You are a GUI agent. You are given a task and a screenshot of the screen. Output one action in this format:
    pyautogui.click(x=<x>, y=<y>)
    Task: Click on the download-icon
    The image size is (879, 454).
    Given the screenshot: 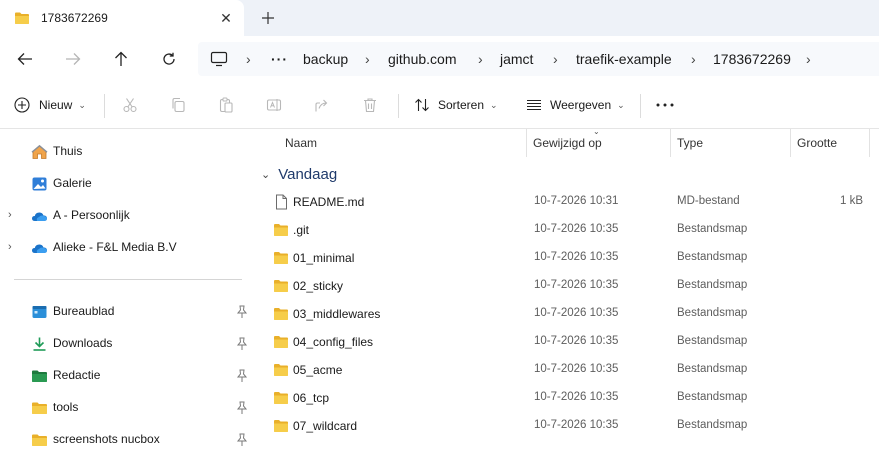 What is the action you would take?
    pyautogui.click(x=39, y=344)
    